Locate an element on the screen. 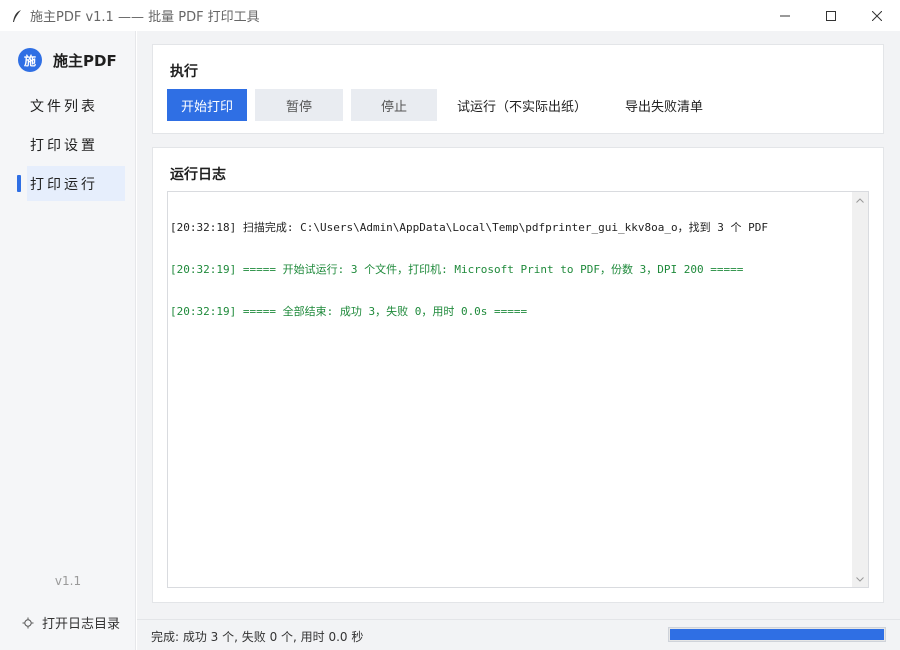 This screenshot has width=900, height=650. start-print-button: 开始打印 is located at coordinates (207, 105).